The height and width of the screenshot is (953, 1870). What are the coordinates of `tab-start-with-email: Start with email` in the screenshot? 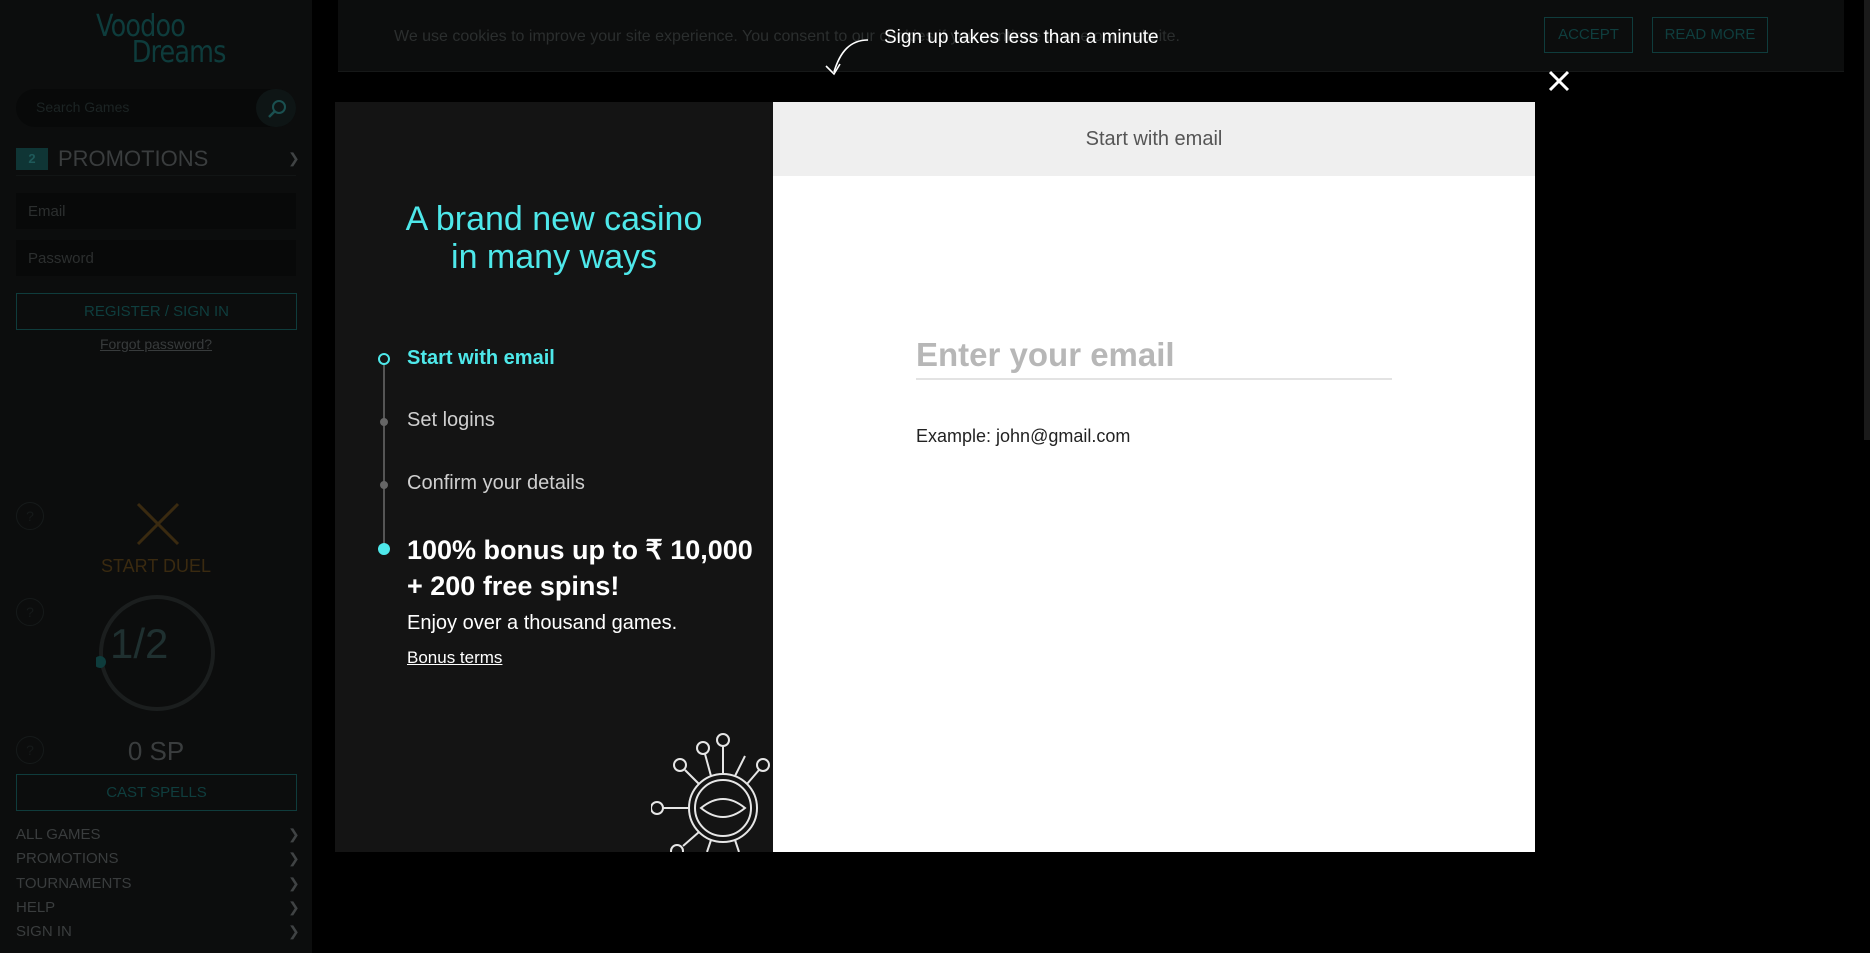 It's located at (1154, 139).